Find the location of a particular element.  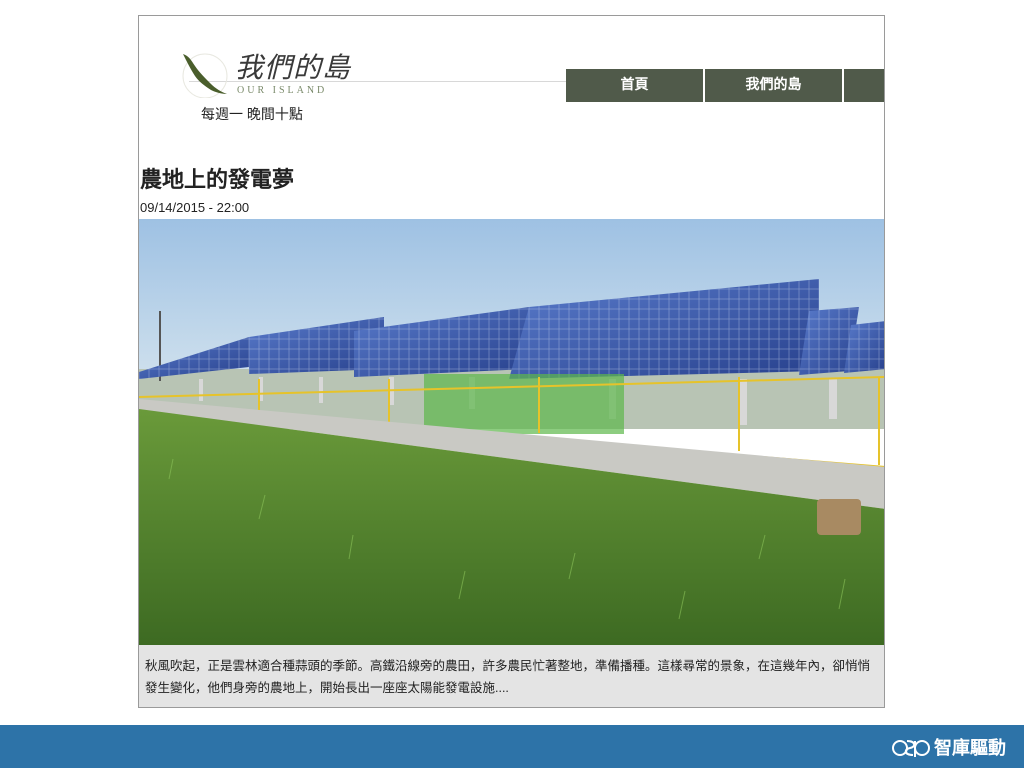

site-logo: 我們的島 OUR ISLAND 每週一 晚間十點 is located at coordinates (277, 88).